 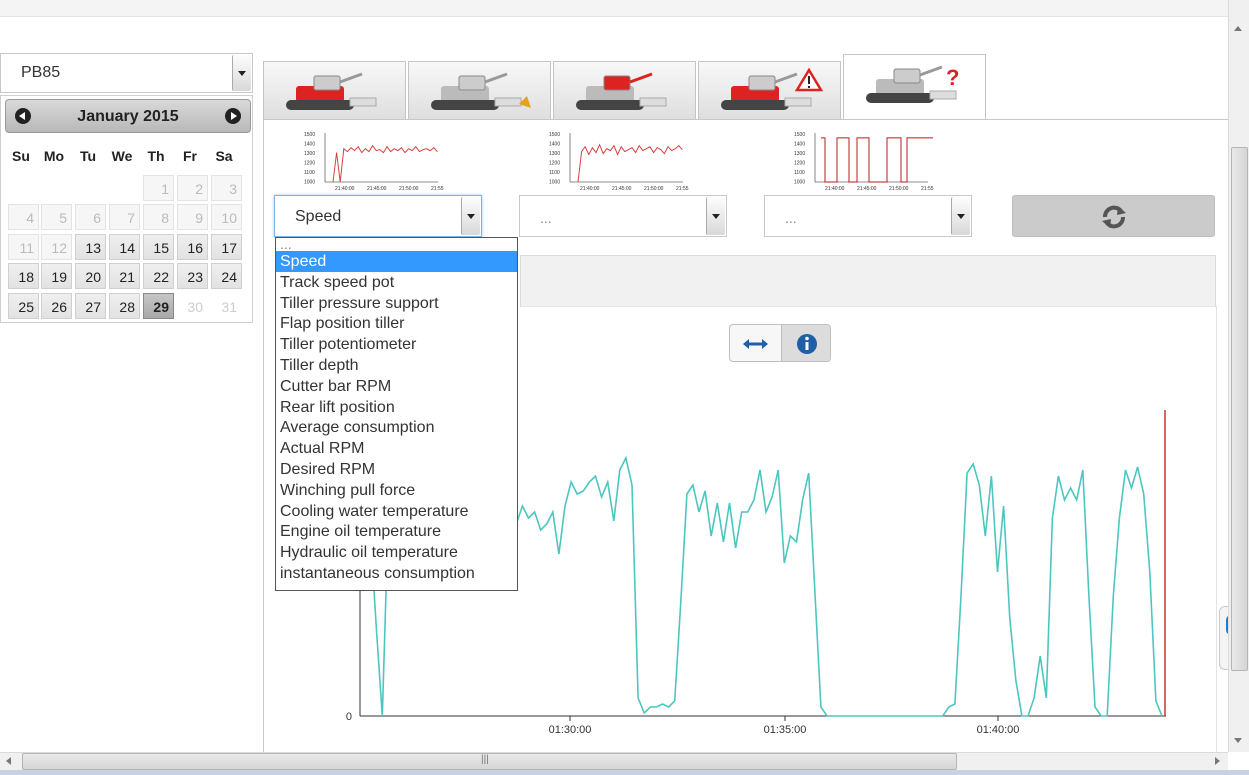 What do you see at coordinates (867, 189) in the screenshot?
I see `thumbnail-x-tick: 21:45:00` at bounding box center [867, 189].